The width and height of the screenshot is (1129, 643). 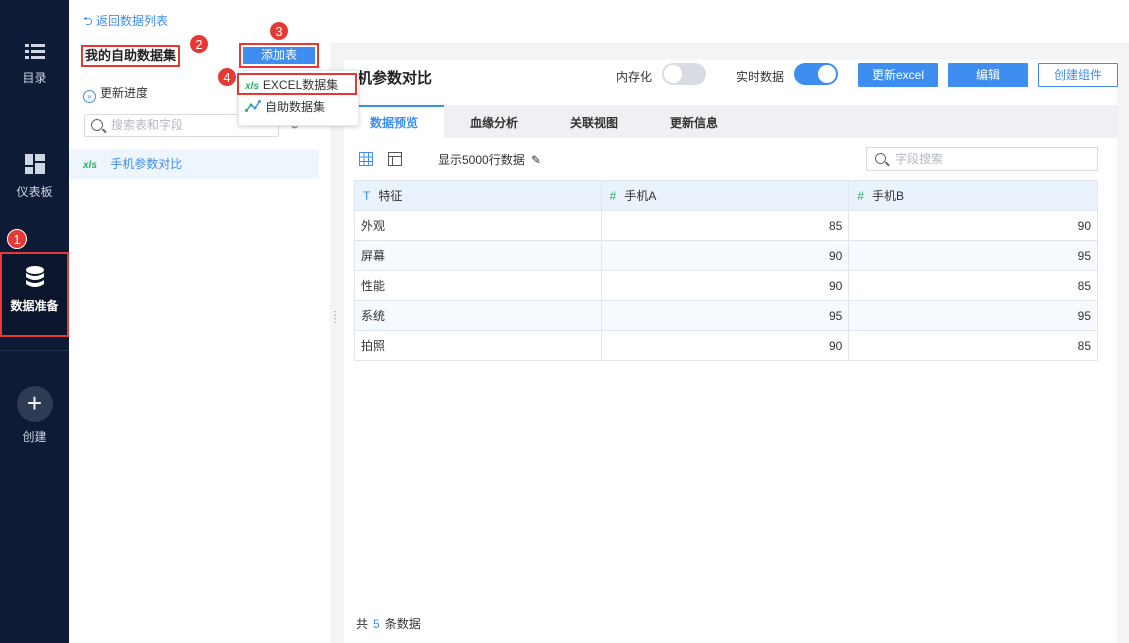 I want to click on realtime-toggle, so click(x=816, y=74).